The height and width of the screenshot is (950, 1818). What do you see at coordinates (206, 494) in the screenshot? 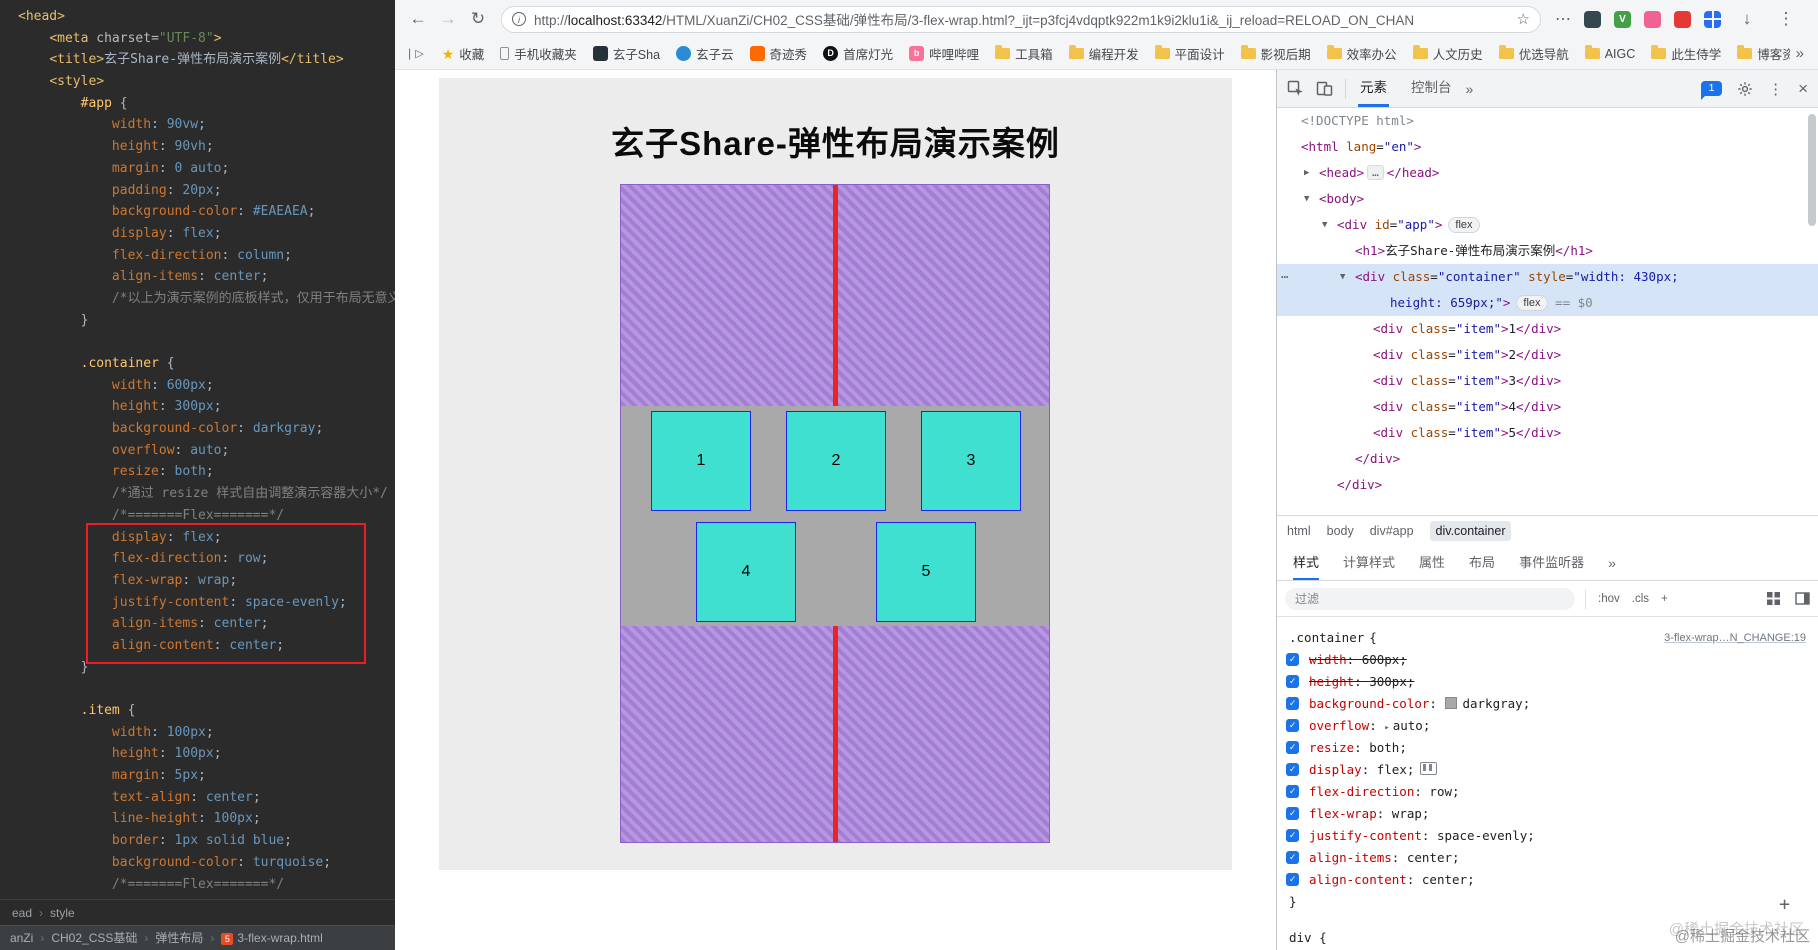
I see `code-line: /*通过 resize 样式自由调整演示容器大小*/` at bounding box center [206, 494].